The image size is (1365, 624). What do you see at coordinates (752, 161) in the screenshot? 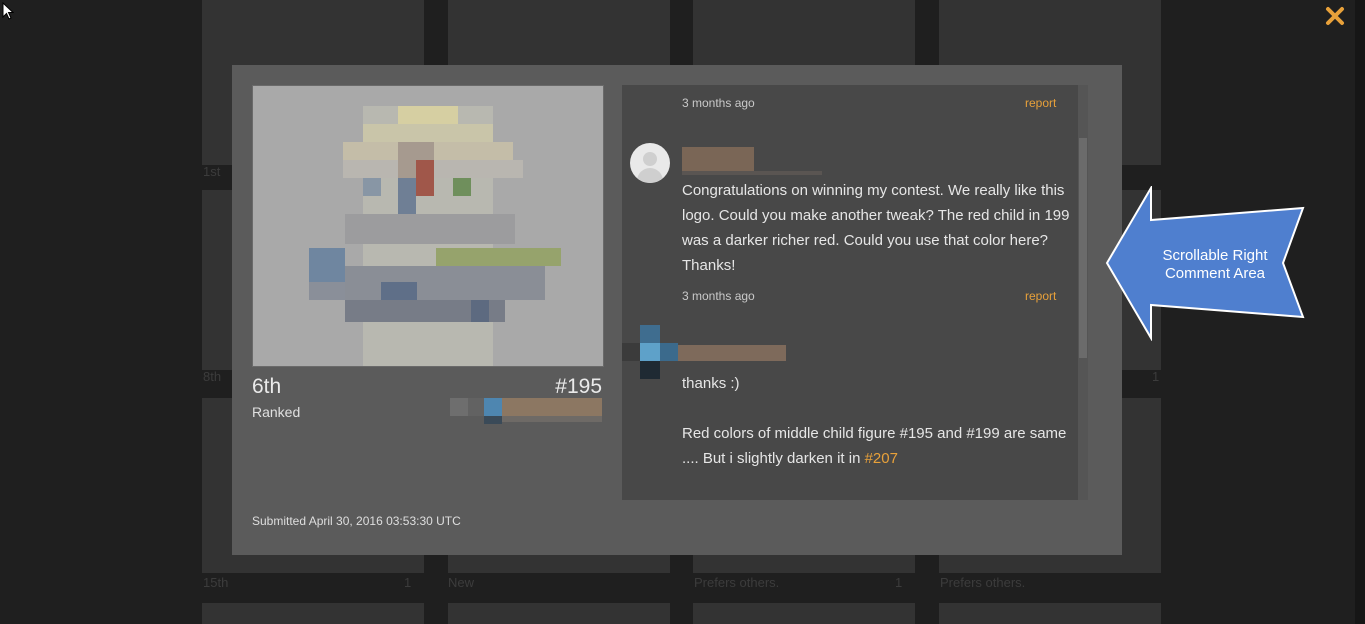
I see `commenter-name-redacted` at bounding box center [752, 161].